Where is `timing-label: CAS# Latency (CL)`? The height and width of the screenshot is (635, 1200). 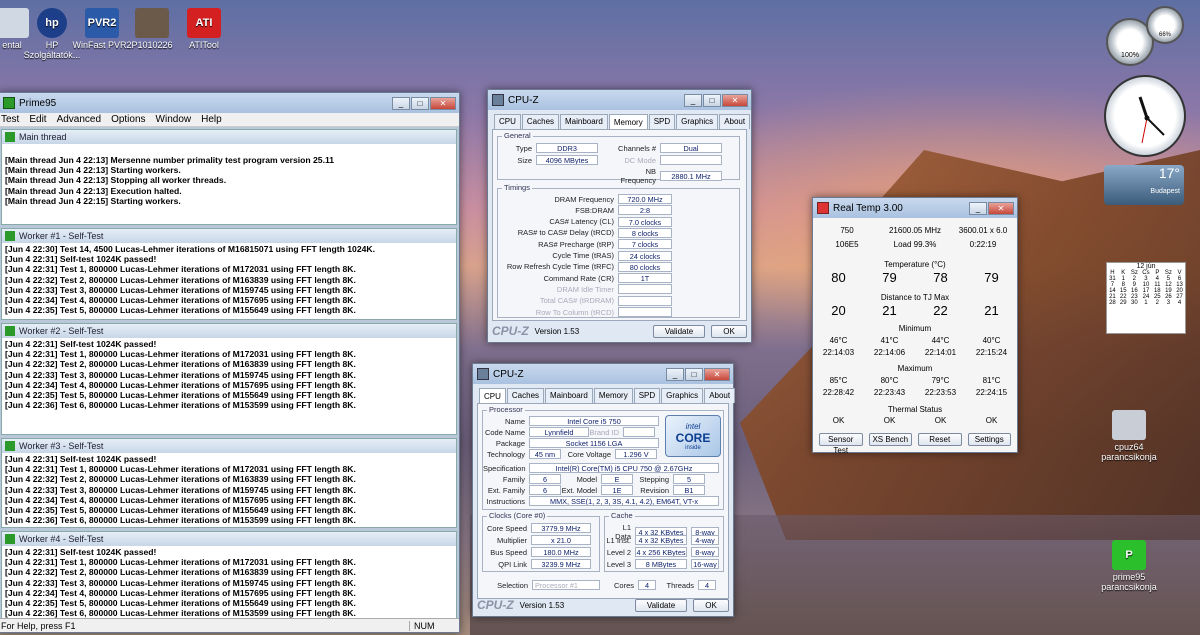
timing-label: CAS# Latency (CL) is located at coordinates (581, 222).